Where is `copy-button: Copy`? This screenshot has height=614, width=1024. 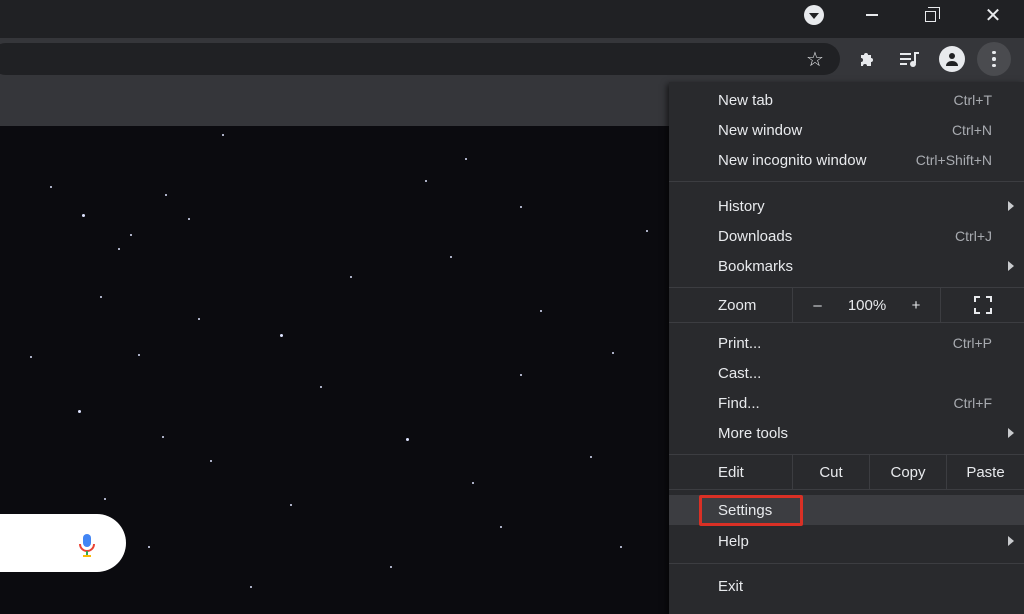 copy-button: Copy is located at coordinates (907, 472).